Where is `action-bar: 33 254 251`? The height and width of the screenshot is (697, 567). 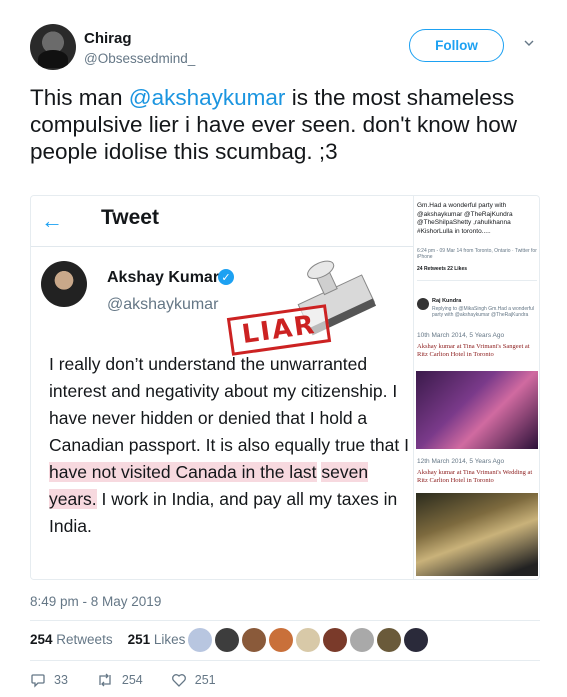
action-bar: 33 254 251 is located at coordinates (137, 680).